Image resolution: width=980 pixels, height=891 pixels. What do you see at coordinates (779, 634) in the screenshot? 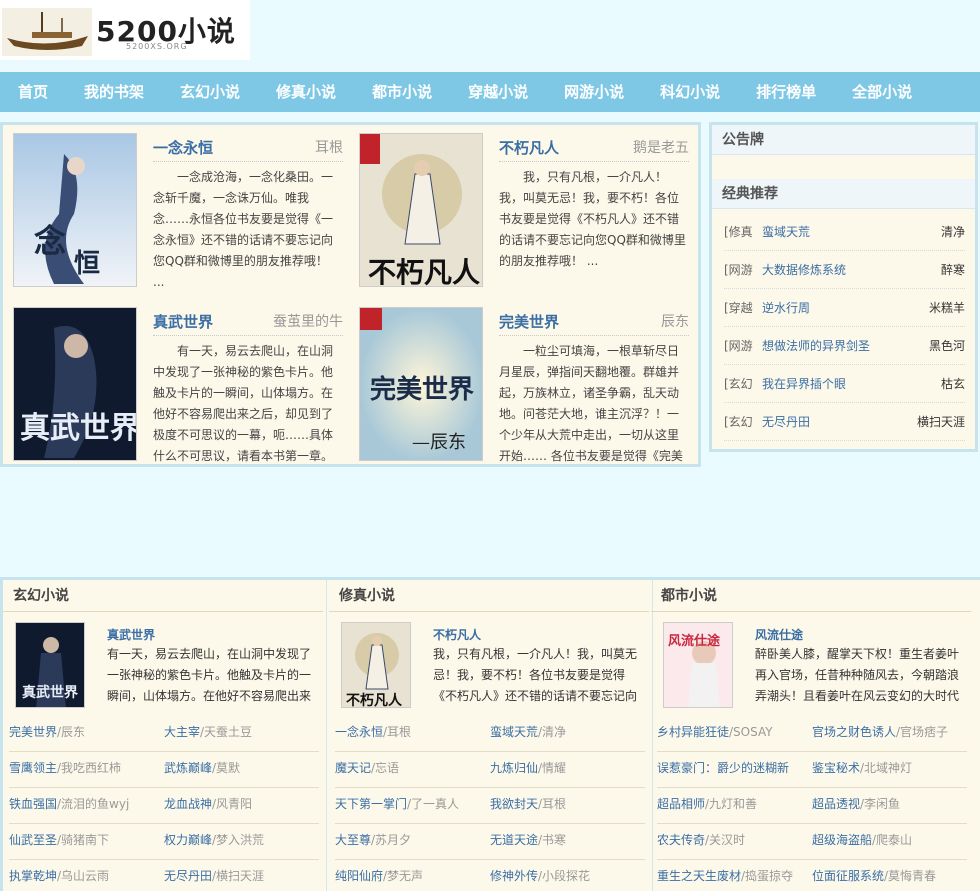
I see `book-title: 风流仕途` at bounding box center [779, 634].